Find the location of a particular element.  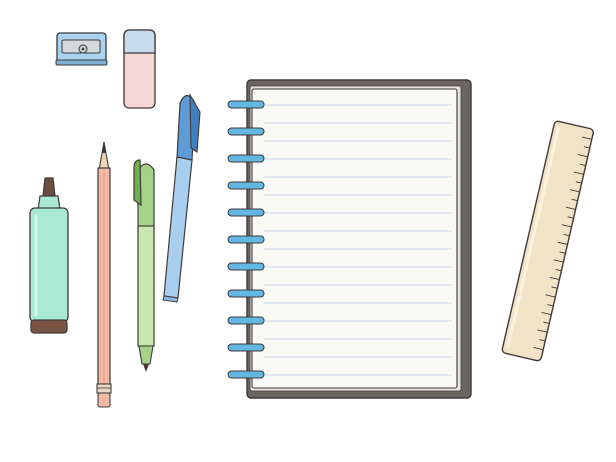

eraser is located at coordinates (139, 69).